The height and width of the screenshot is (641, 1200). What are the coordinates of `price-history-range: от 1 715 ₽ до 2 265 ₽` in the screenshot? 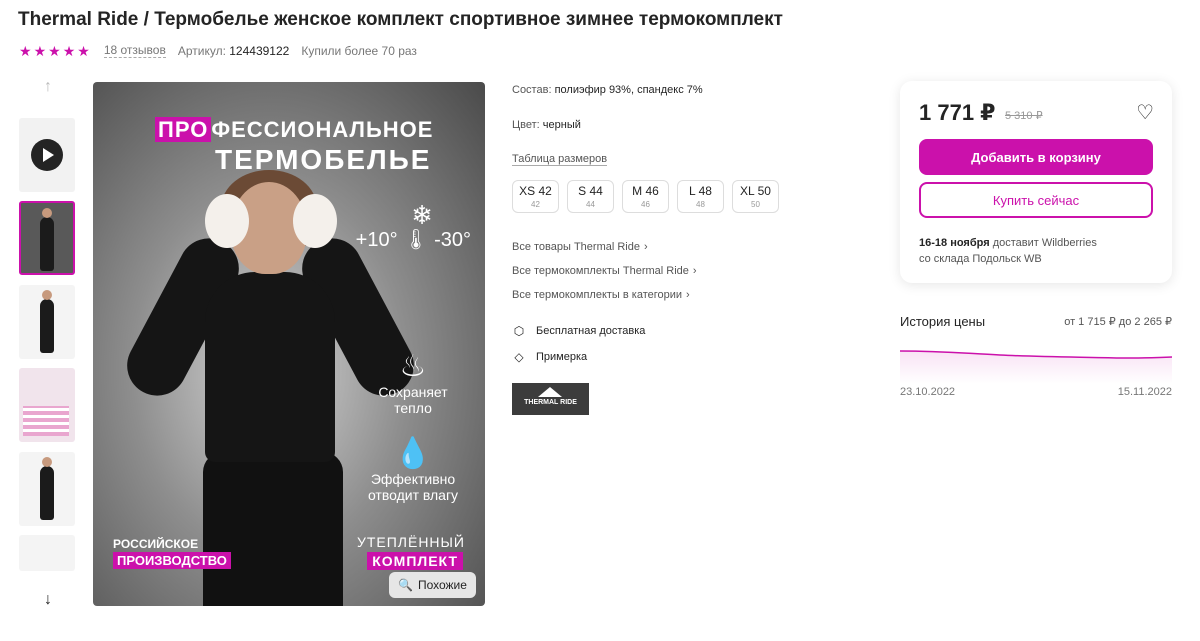 It's located at (1118, 322).